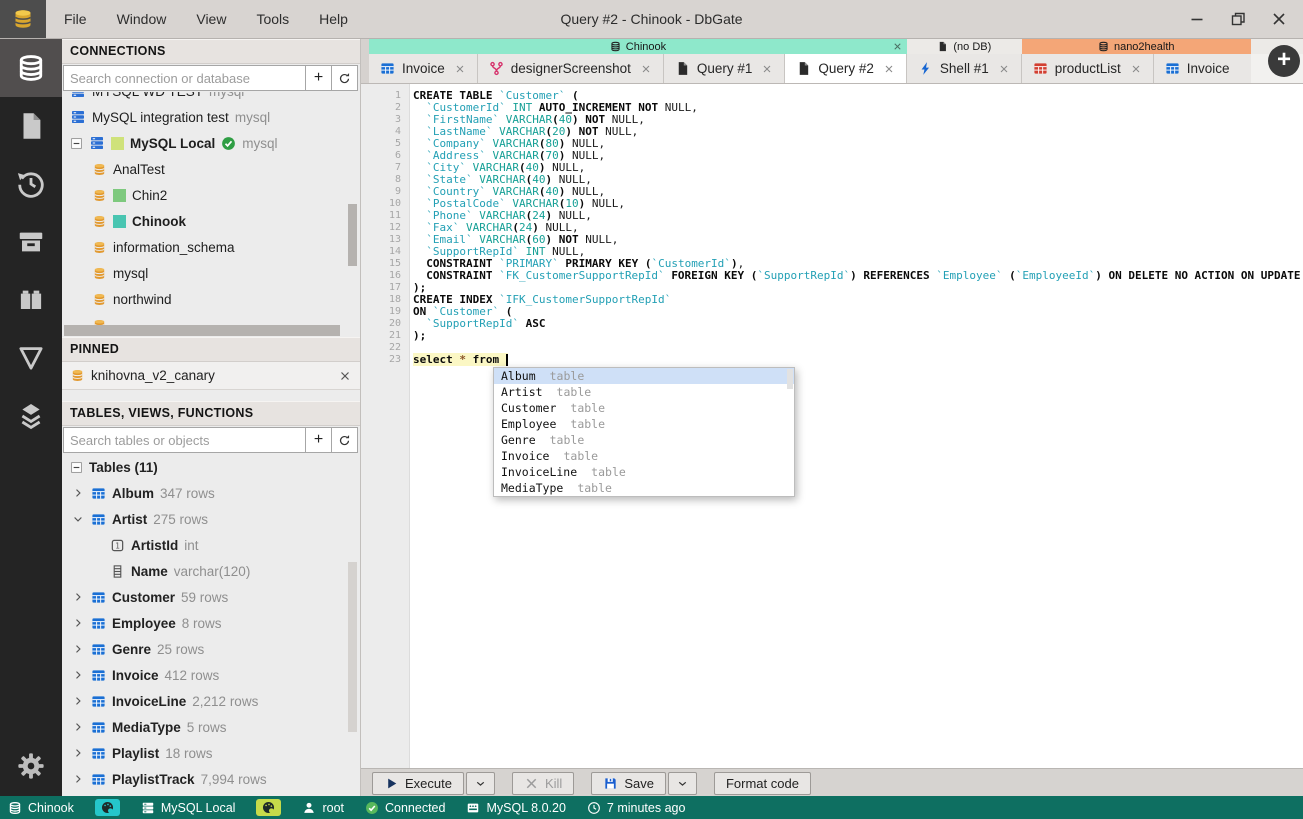 The width and height of the screenshot is (1303, 819). I want to click on tab-shell-1: Shell #1, so click(964, 68).